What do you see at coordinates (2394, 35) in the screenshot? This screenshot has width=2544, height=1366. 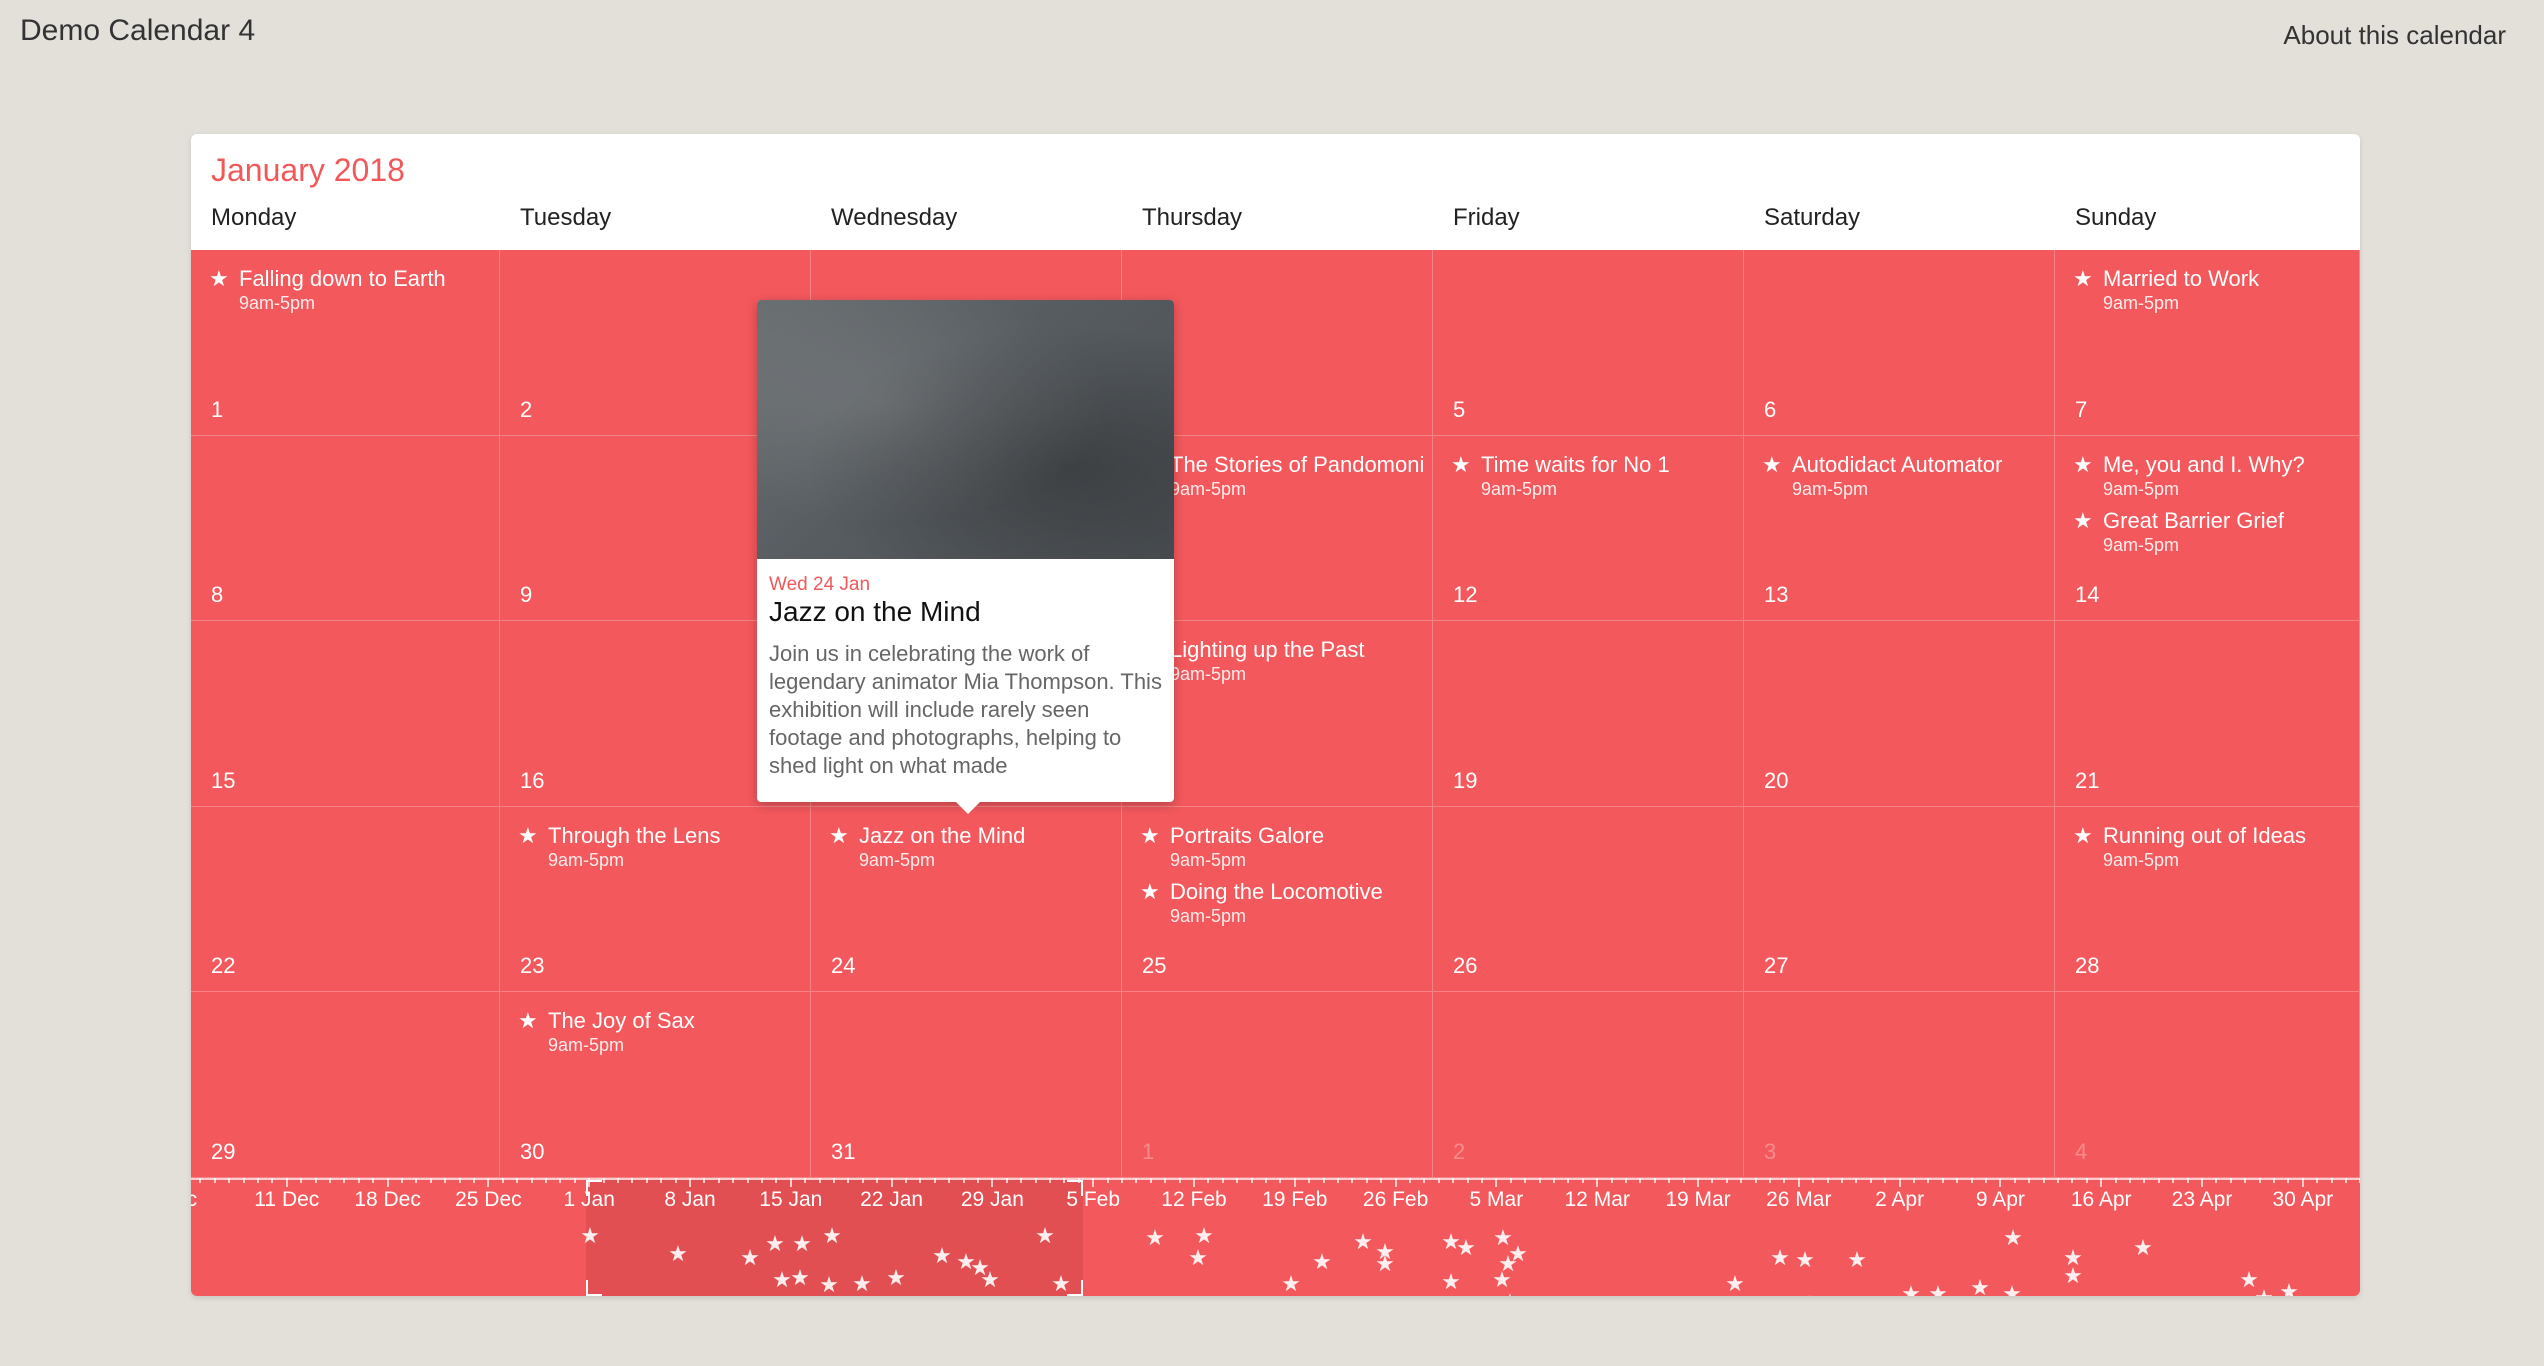 I see `about-link: About this calendar` at bounding box center [2394, 35].